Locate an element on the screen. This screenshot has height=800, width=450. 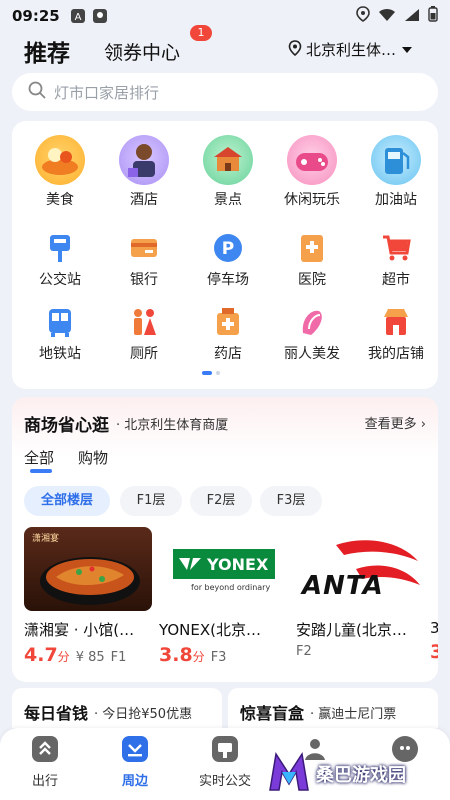
category-leisure: 休闲玩乐 is located at coordinates (312, 172).